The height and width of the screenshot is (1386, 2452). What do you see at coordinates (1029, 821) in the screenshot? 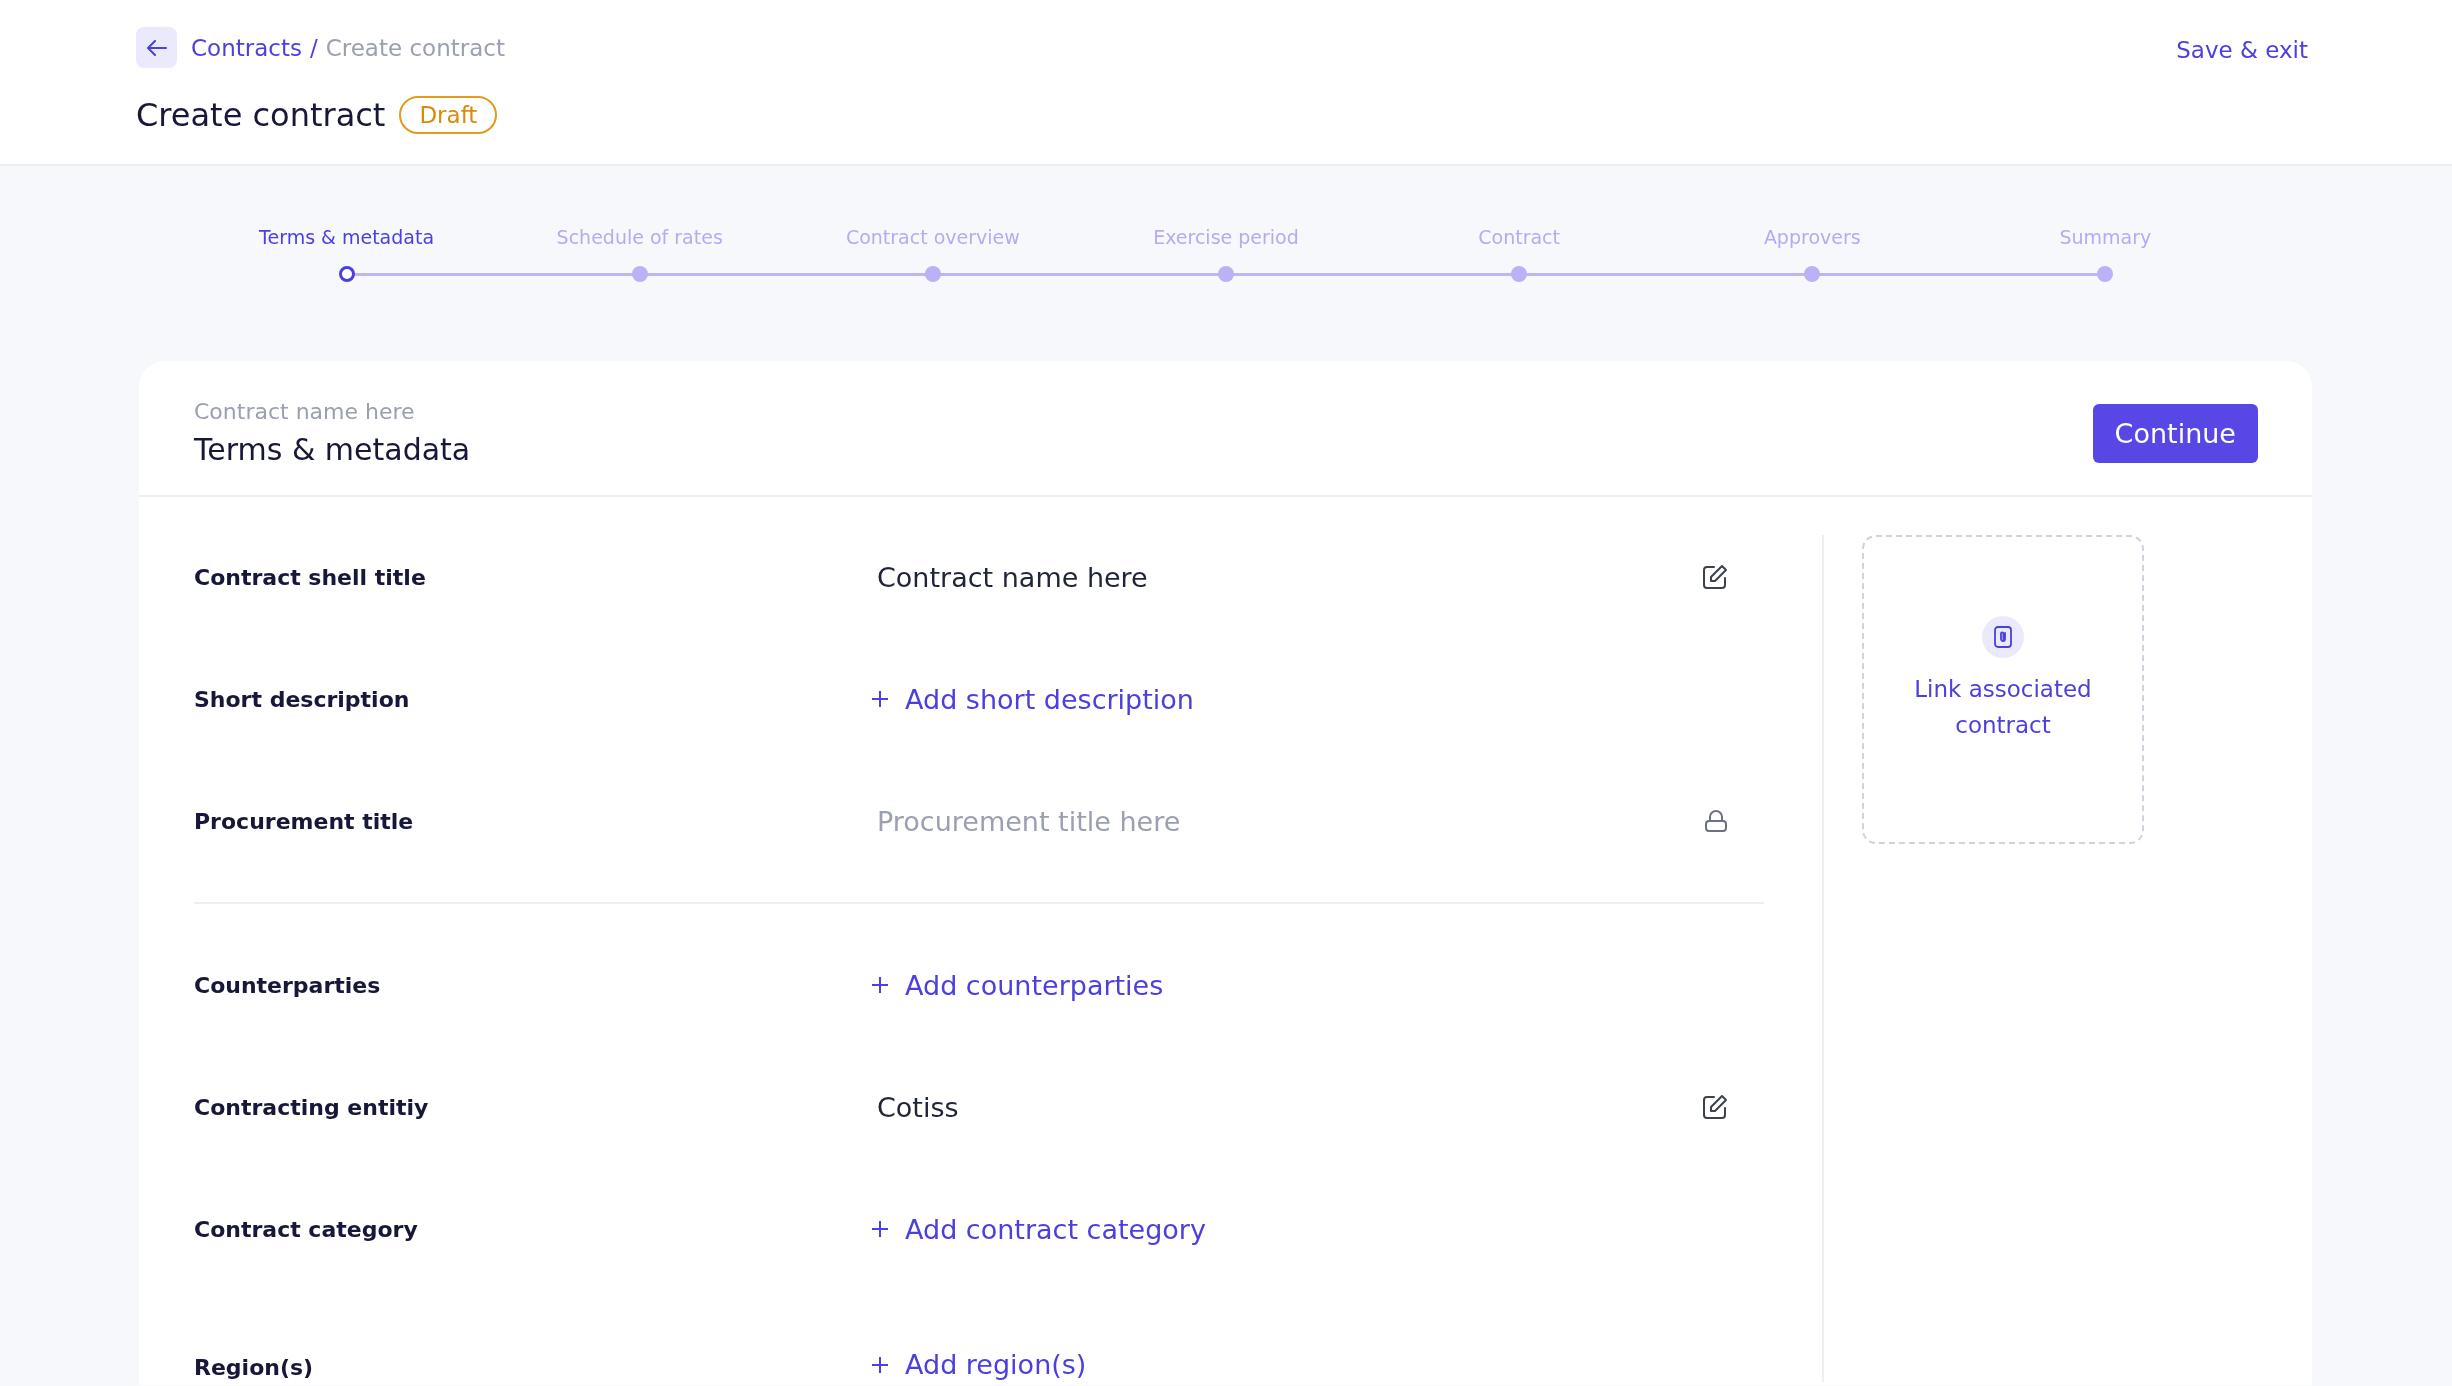
I see `field-value: Procurement title here` at bounding box center [1029, 821].